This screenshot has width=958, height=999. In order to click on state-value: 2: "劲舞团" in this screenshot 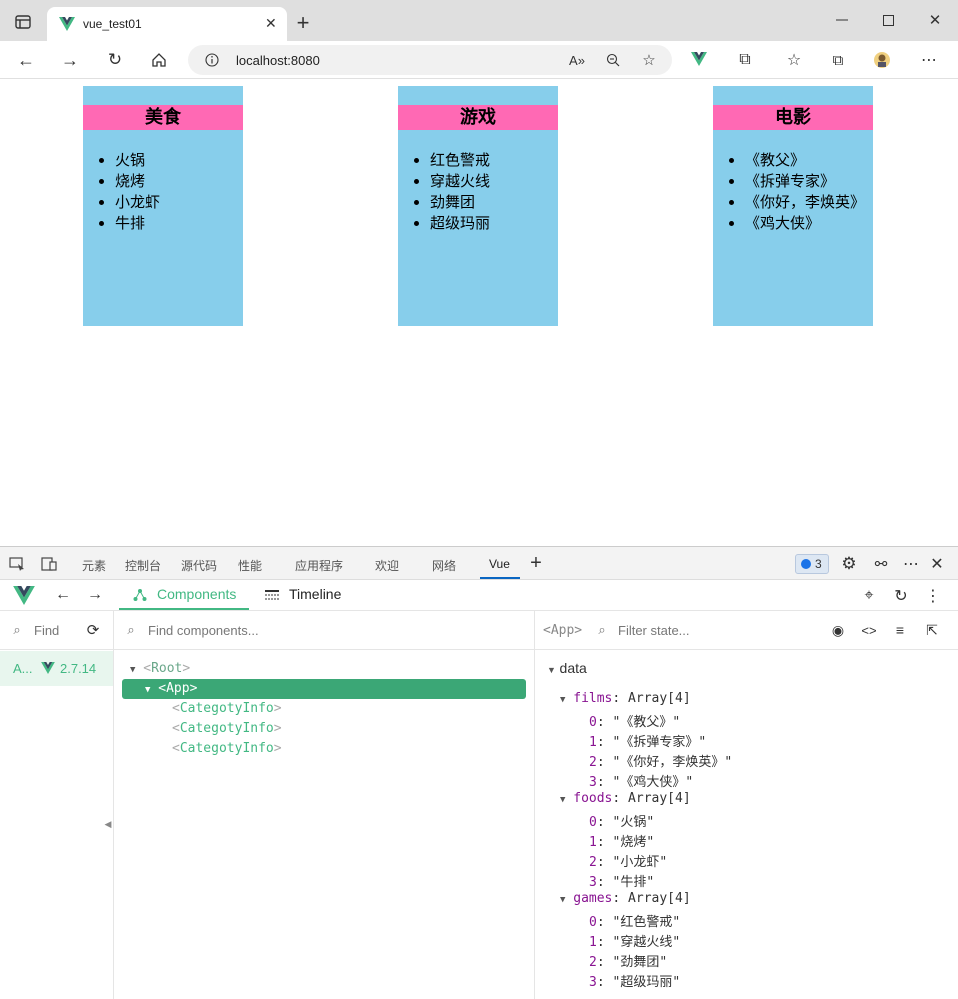, I will do `click(628, 962)`.